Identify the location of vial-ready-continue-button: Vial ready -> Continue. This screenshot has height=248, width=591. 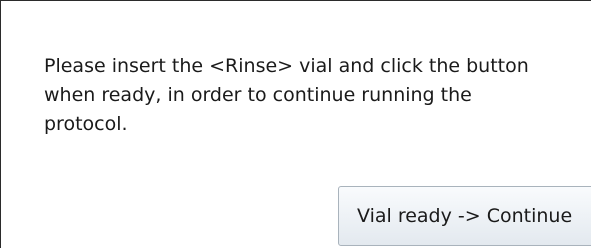
(464, 216).